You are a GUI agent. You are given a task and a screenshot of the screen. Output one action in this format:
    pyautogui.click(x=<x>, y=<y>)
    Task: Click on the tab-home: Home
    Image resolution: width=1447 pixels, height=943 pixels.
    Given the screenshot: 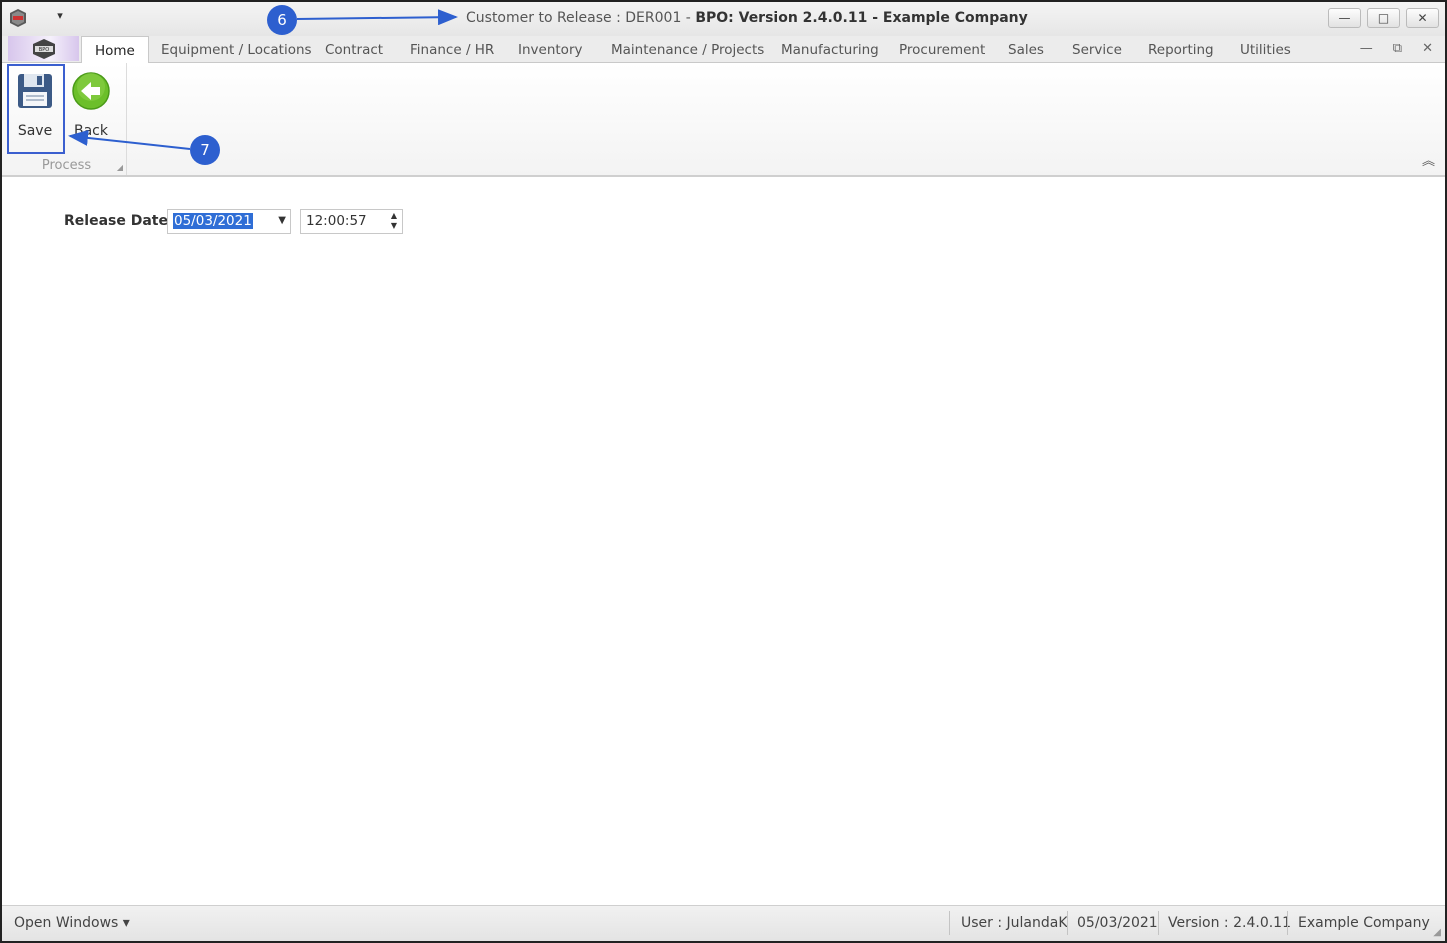 What is the action you would take?
    pyautogui.click(x=115, y=50)
    